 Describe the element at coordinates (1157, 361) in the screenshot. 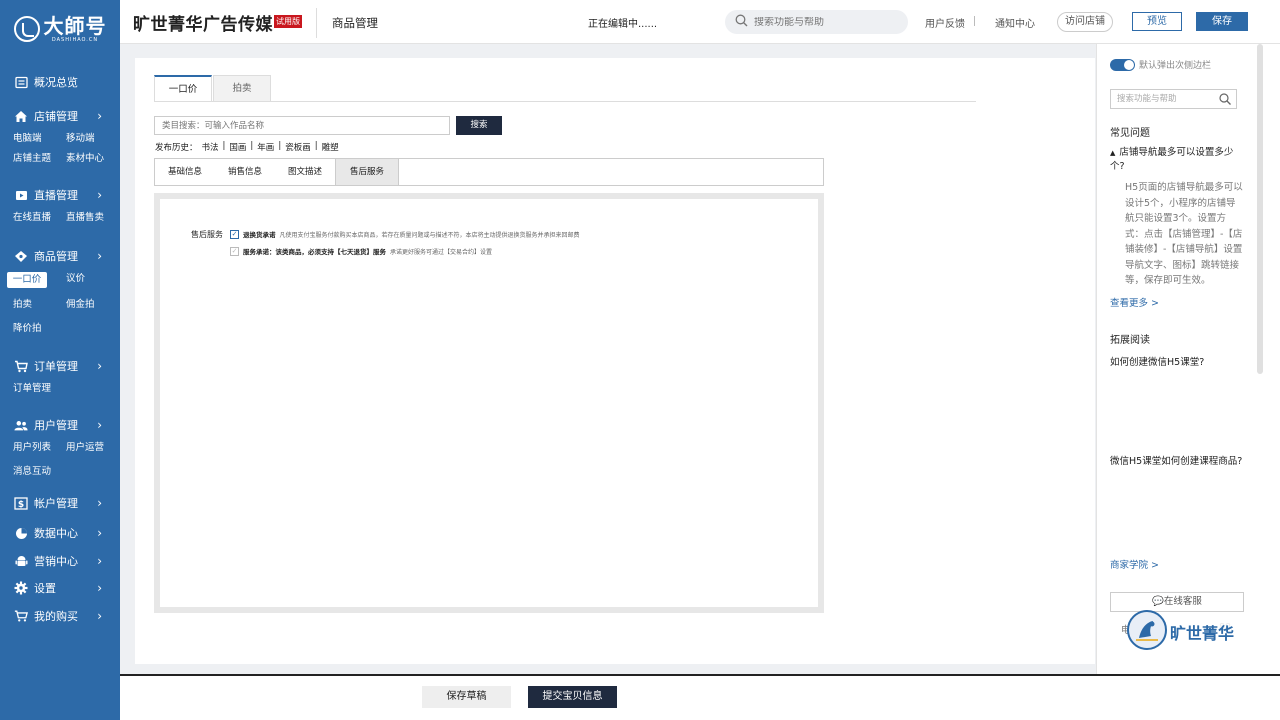

I see `article-link: 如何创建微信H5课堂?` at that location.